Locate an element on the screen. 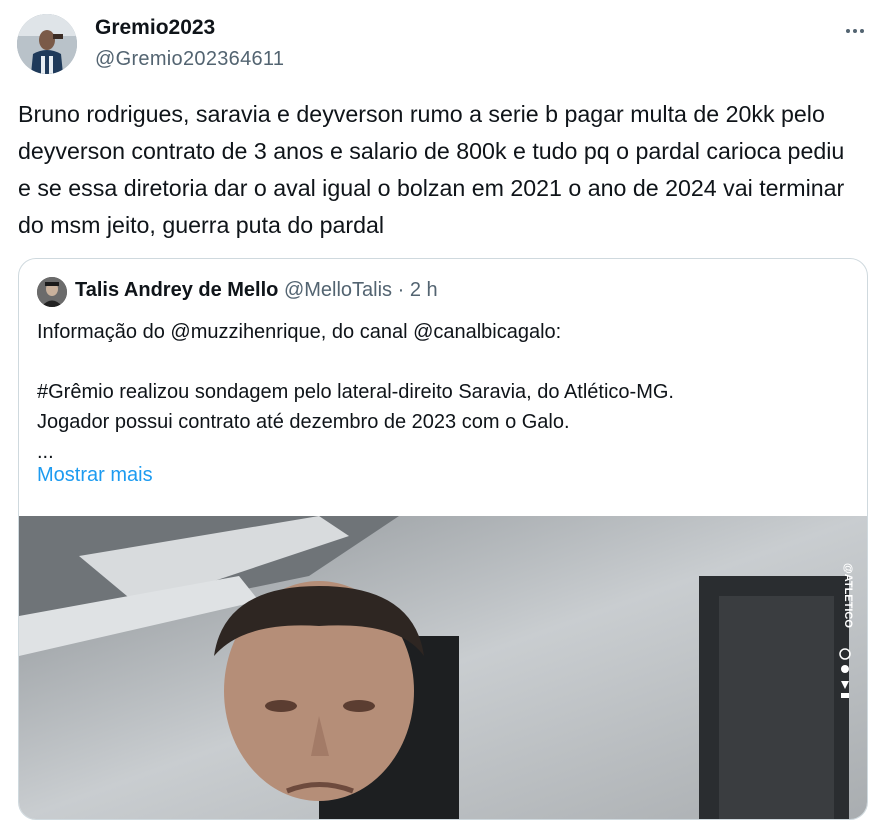 Image resolution: width=879 pixels, height=820 pixels. quoted-author-avatar is located at coordinates (52, 292).